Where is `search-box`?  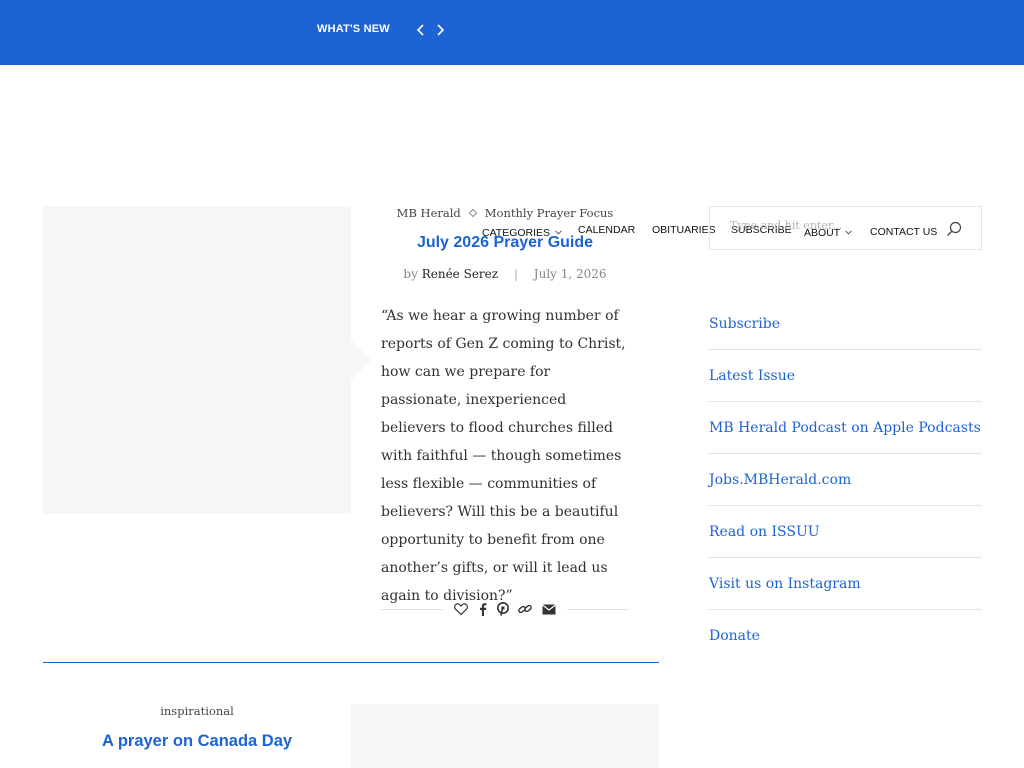 search-box is located at coordinates (845, 228).